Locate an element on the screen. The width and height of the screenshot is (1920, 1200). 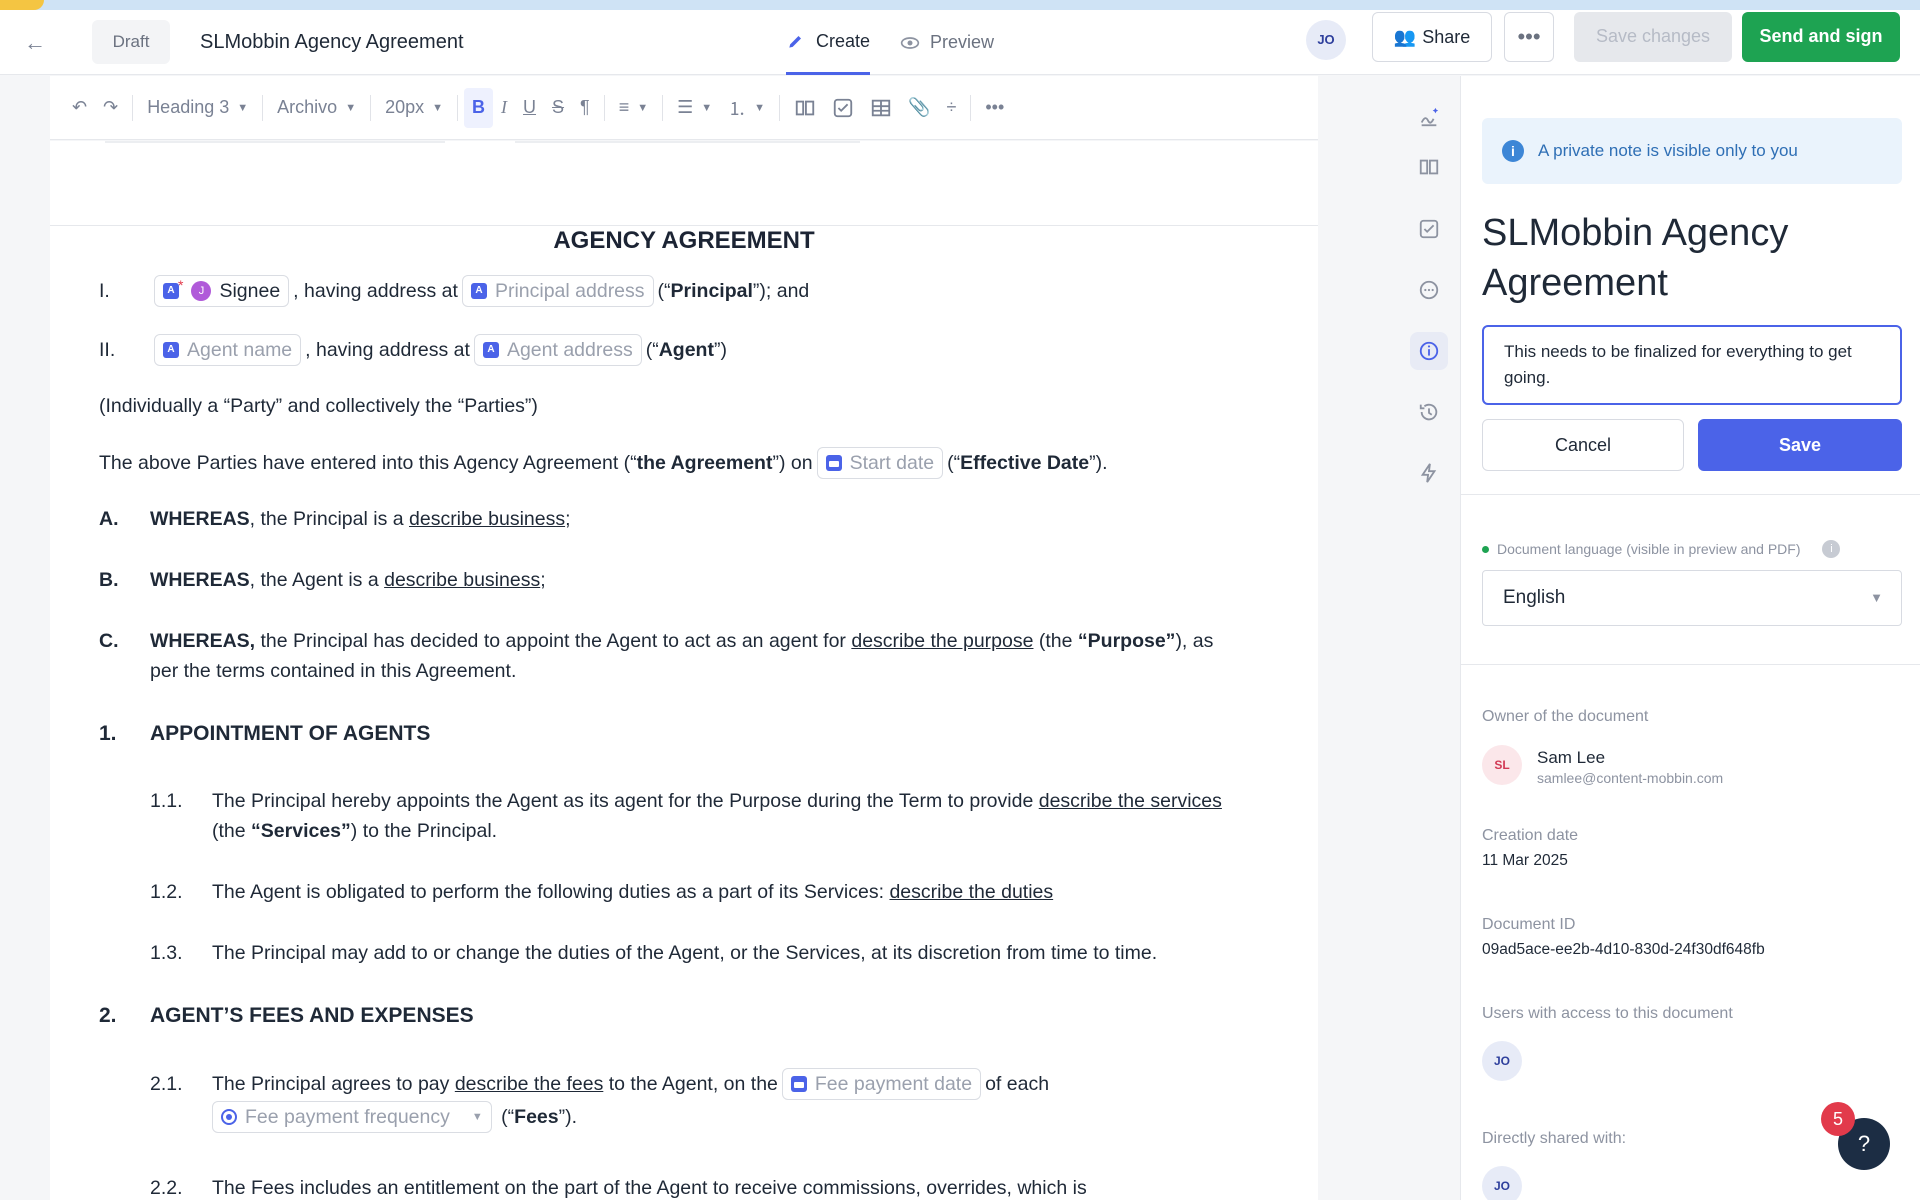
creation-date-label: Creation date is located at coordinates (1530, 835).